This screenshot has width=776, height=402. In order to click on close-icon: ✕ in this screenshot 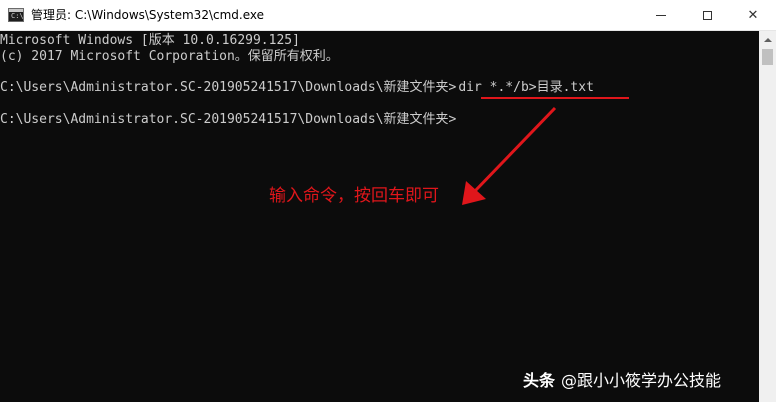, I will do `click(753, 15)`.